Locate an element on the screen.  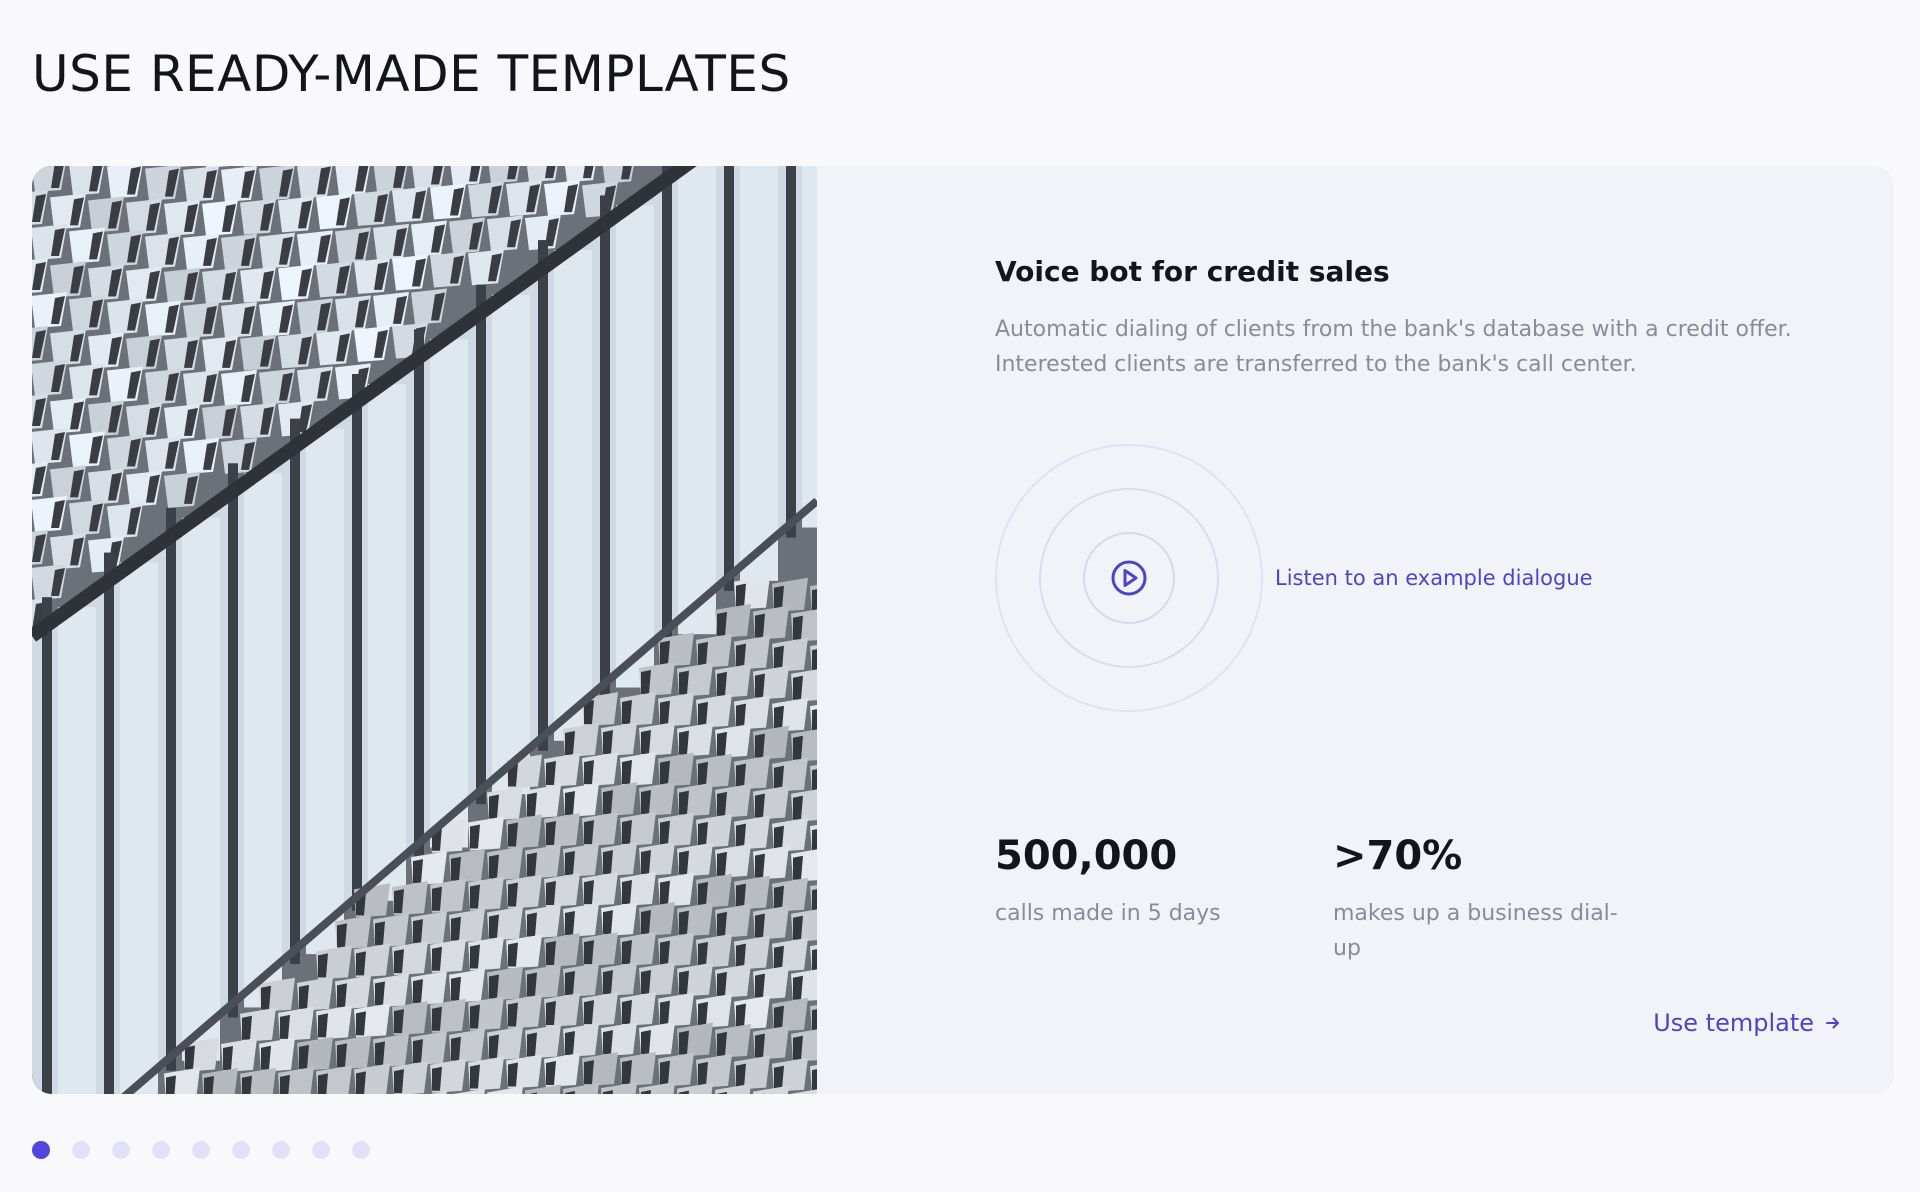
stat-business: >70% makes up a business dial-up is located at coordinates (1483, 898).